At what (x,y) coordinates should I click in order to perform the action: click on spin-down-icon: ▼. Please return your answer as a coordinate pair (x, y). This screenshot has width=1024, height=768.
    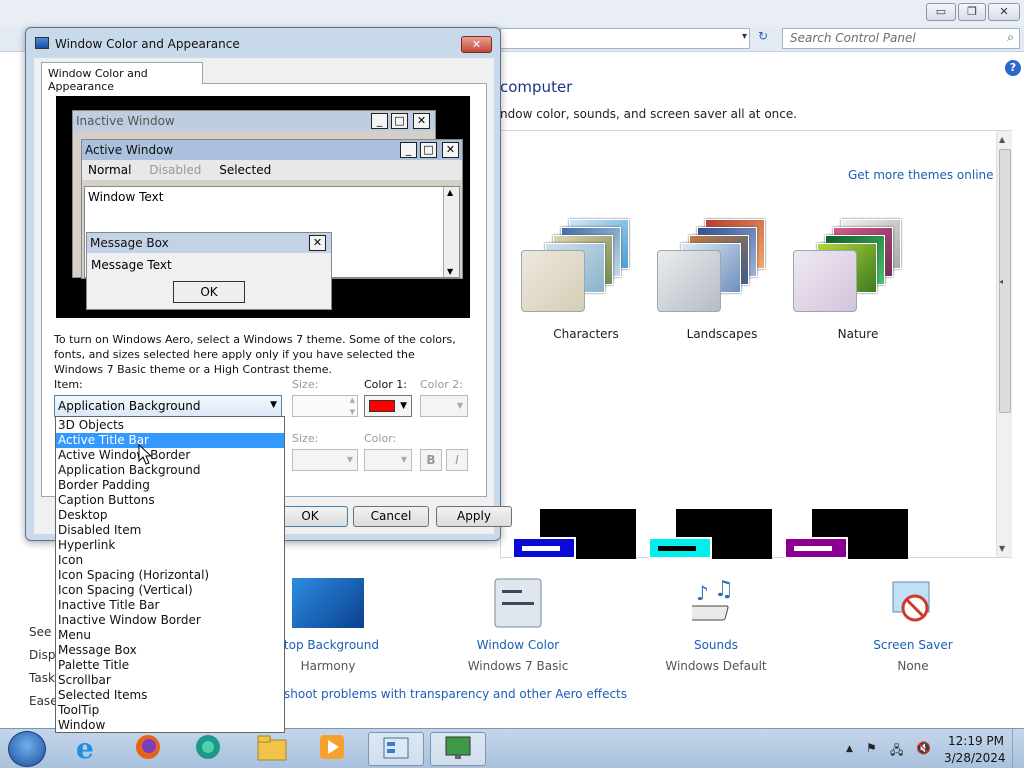
    Looking at the image, I should click on (352, 412).